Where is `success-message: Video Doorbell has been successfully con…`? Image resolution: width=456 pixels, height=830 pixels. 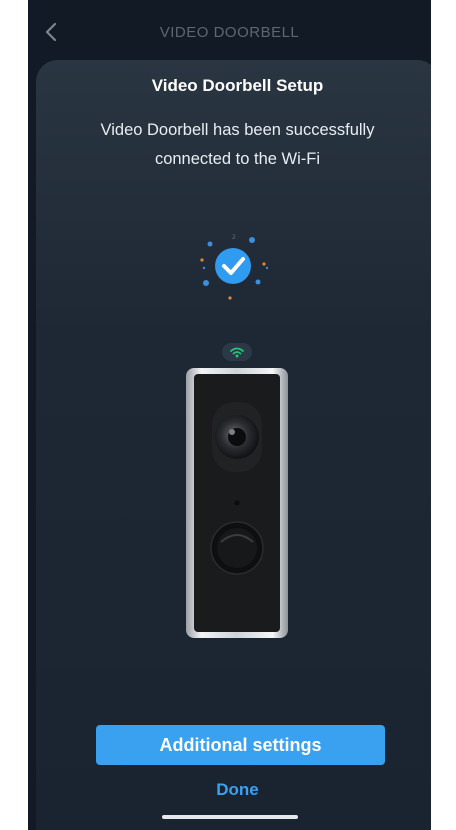 success-message: Video Doorbell has been successfully con… is located at coordinates (237, 144).